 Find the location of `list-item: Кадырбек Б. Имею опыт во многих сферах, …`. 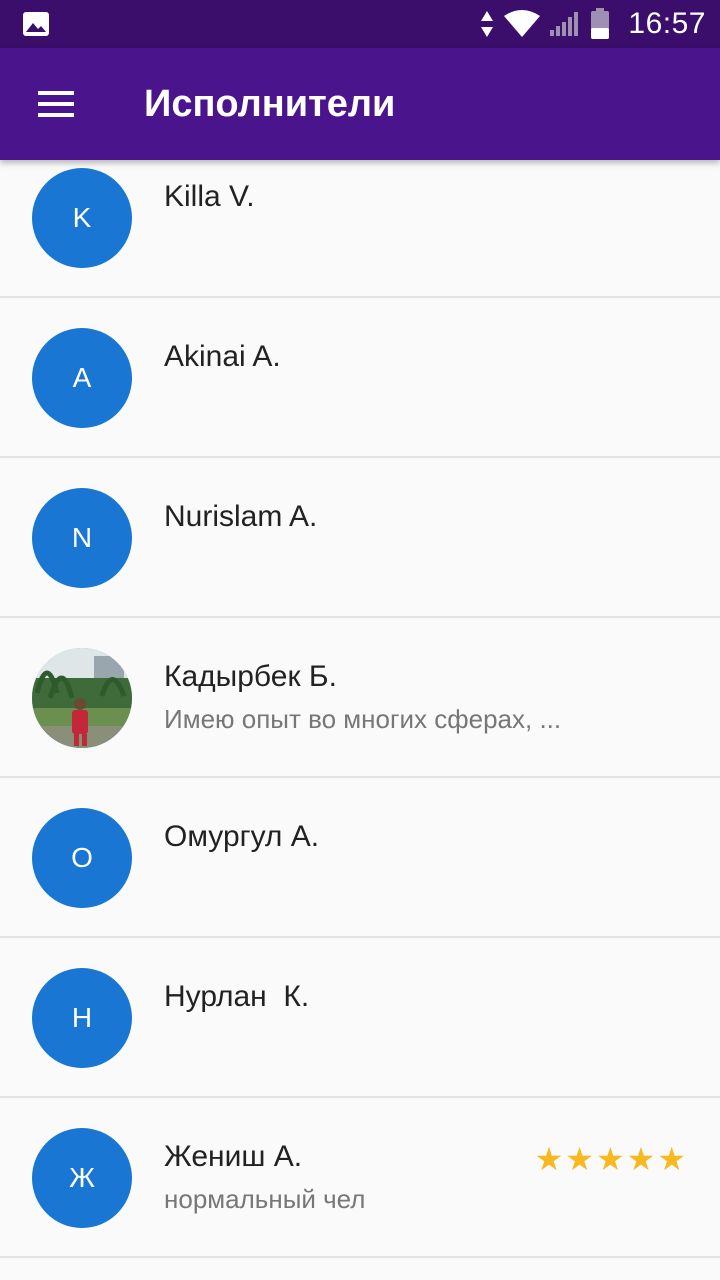

list-item: Кадырбек Б. Имею опыт во многих сферах, … is located at coordinates (360, 698).